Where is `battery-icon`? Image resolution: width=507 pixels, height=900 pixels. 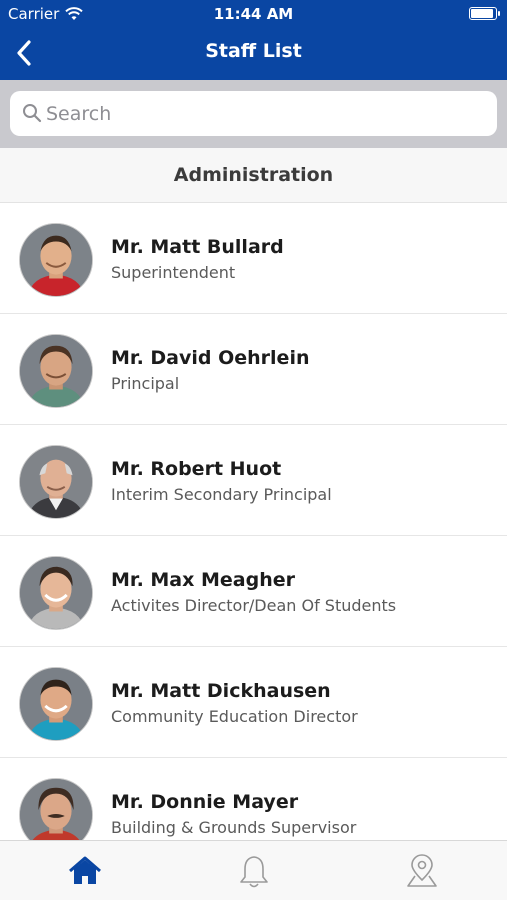
battery-icon is located at coordinates (484, 13).